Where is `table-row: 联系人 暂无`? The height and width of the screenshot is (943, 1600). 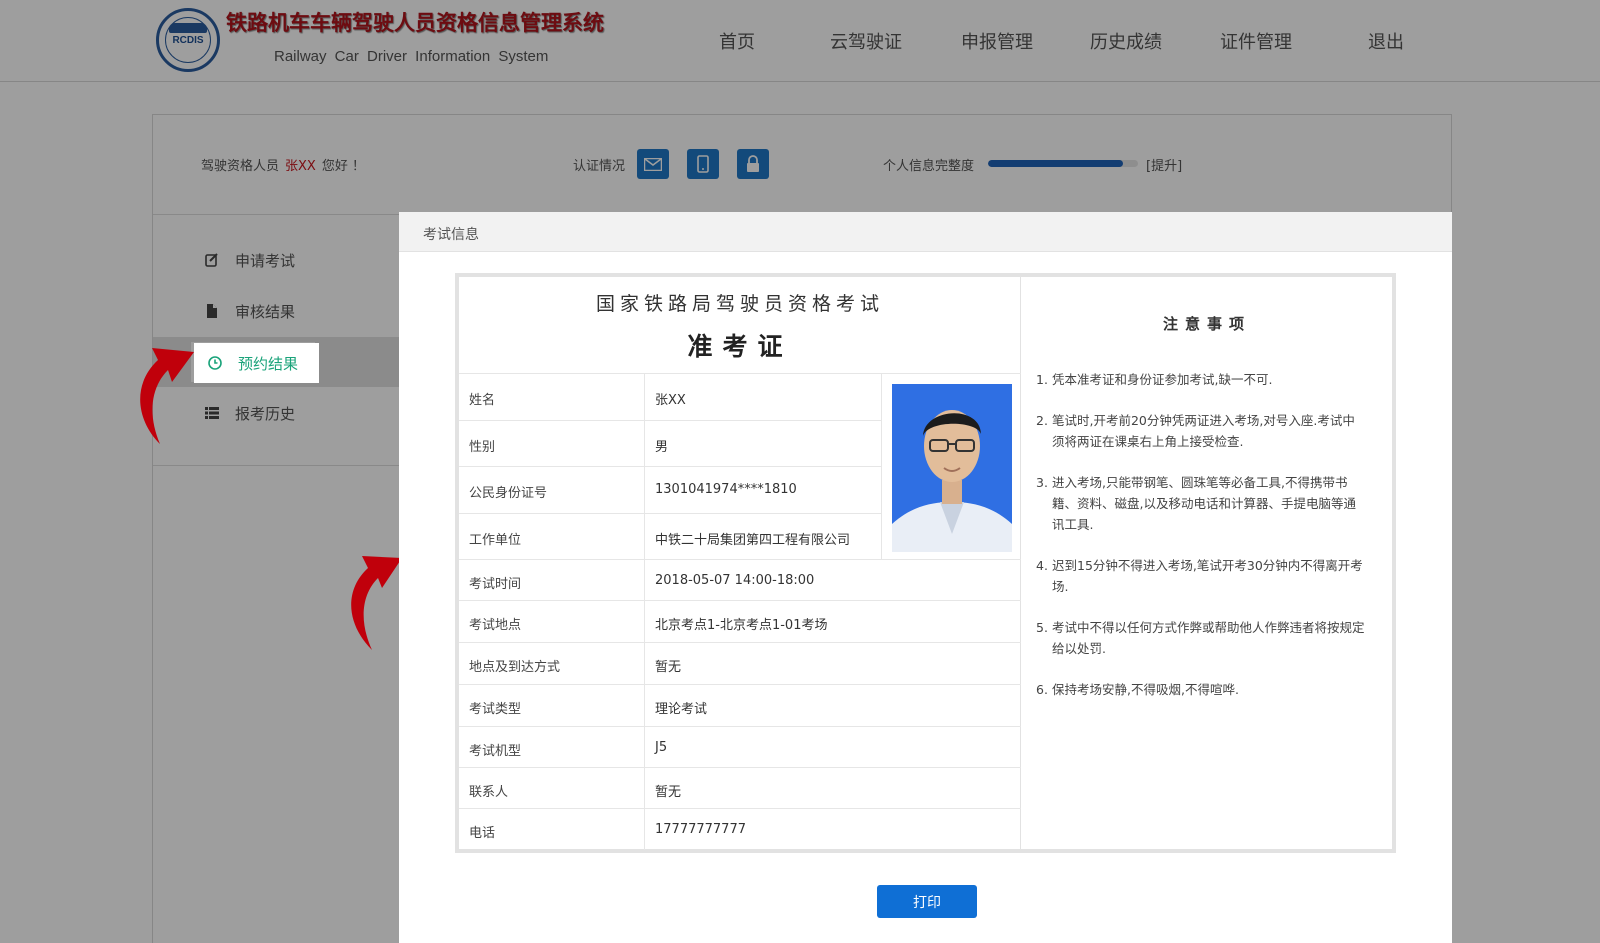 table-row: 联系人 暂无 is located at coordinates (740, 788).